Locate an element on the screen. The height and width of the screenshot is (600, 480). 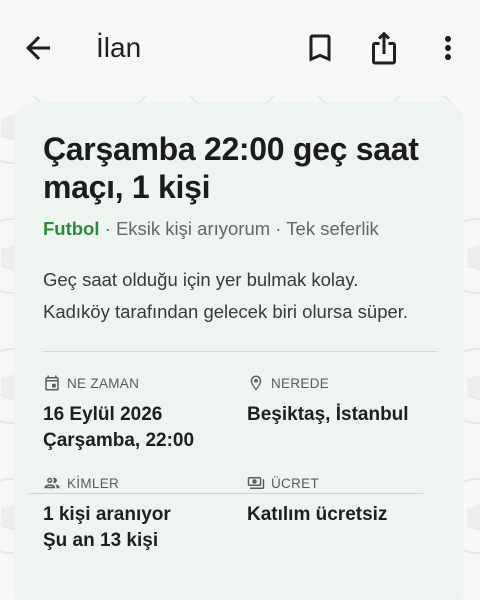
bookmark-button is located at coordinates (320, 48).